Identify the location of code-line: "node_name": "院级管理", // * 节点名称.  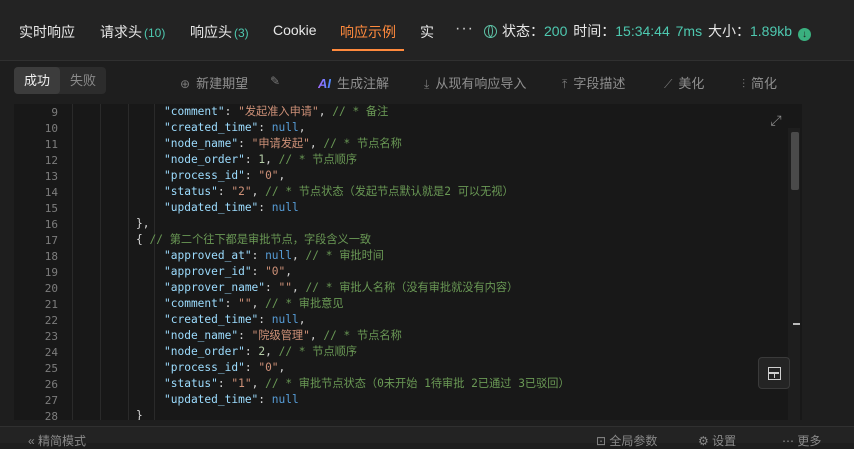
(283, 335).